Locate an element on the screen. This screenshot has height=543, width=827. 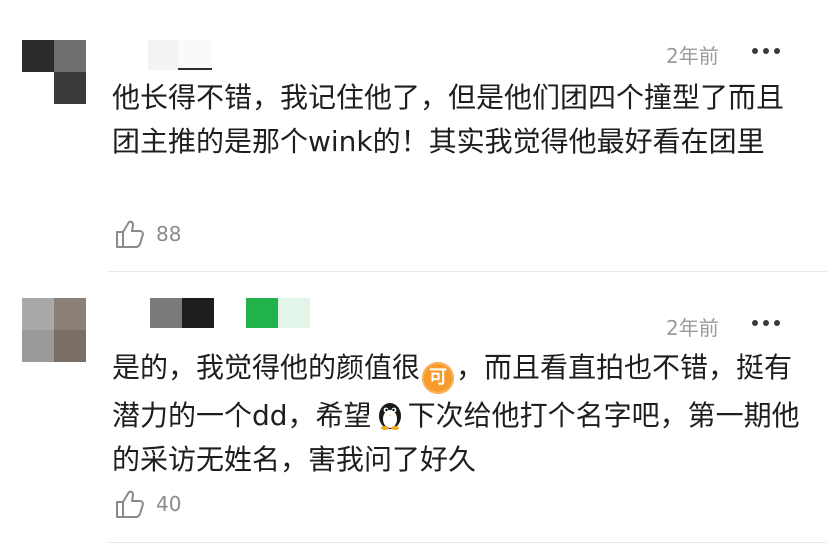
like-button: 88 is located at coordinates (147, 234).